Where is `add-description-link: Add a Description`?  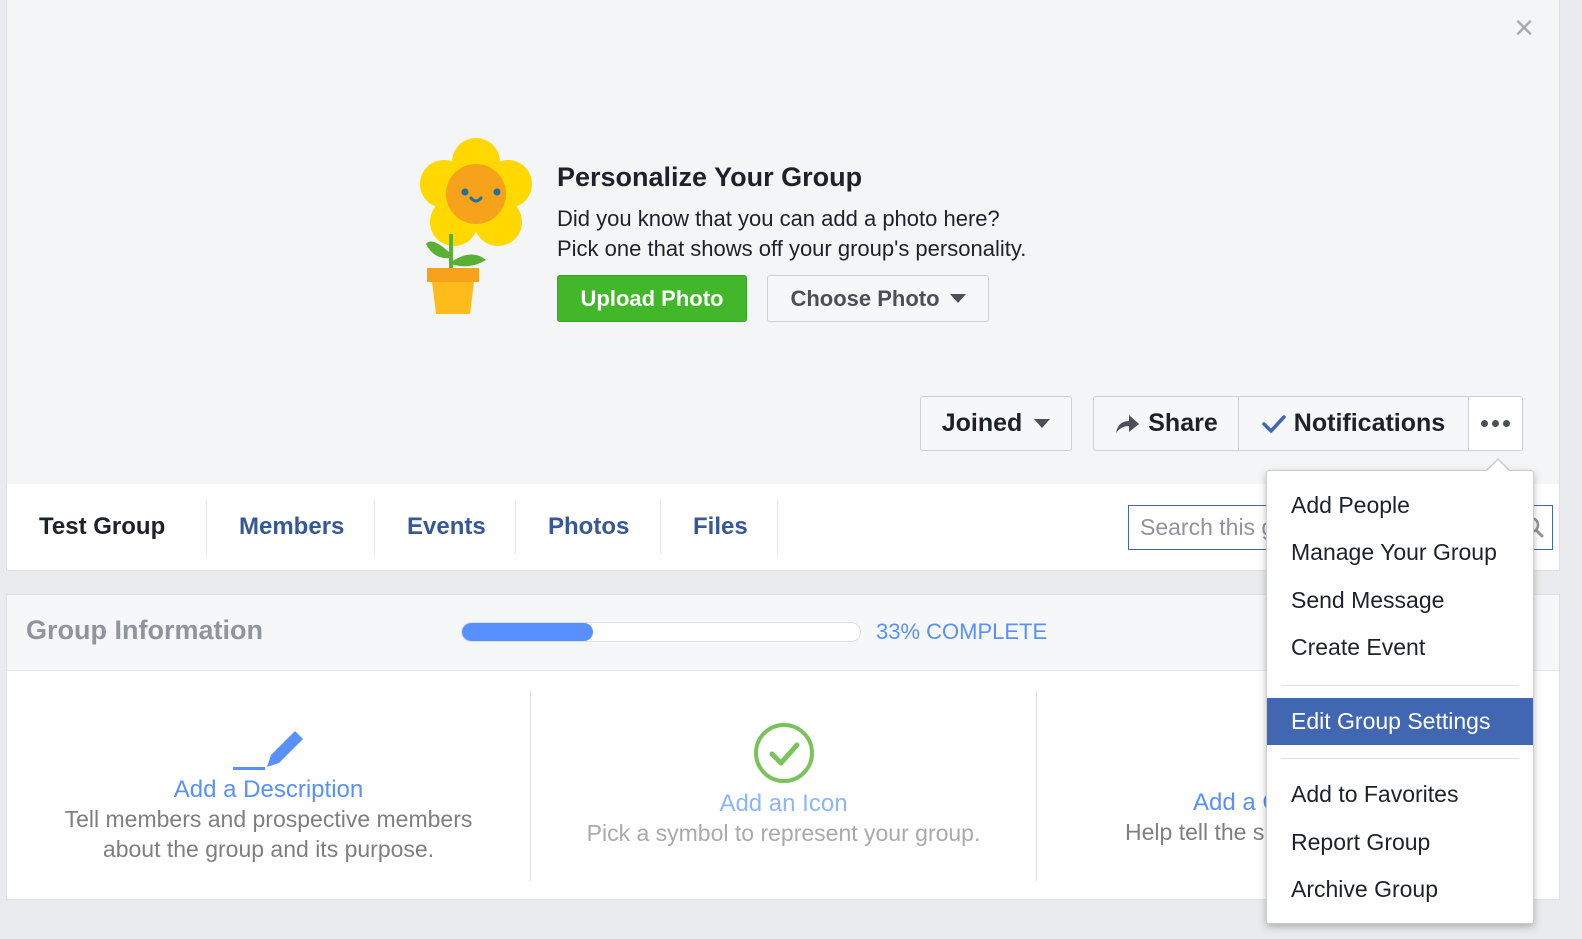 add-description-link: Add a Description is located at coordinates (268, 790).